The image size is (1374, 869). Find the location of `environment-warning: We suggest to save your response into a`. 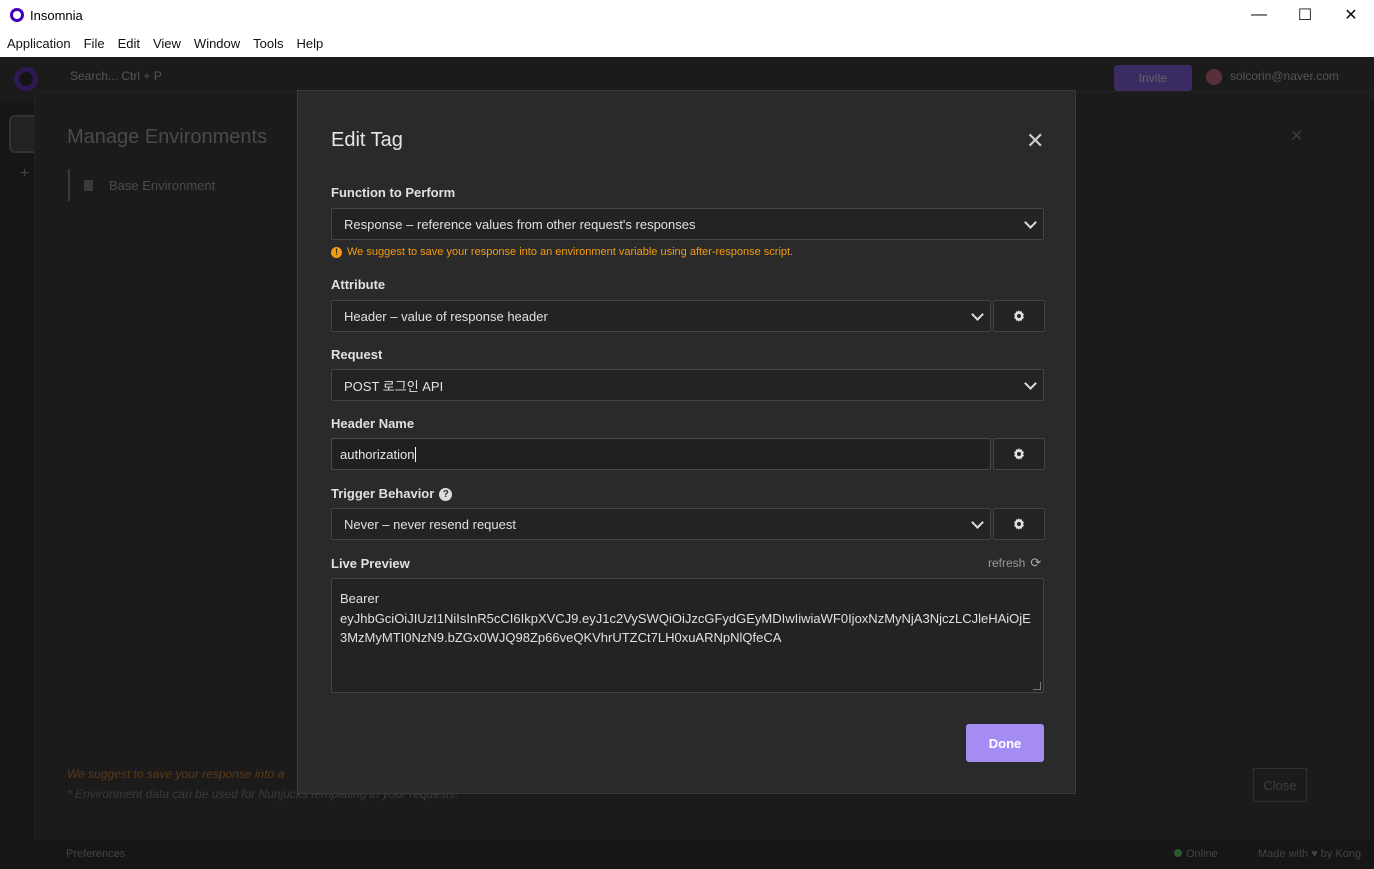

environment-warning: We suggest to save your response into a is located at coordinates (176, 774).